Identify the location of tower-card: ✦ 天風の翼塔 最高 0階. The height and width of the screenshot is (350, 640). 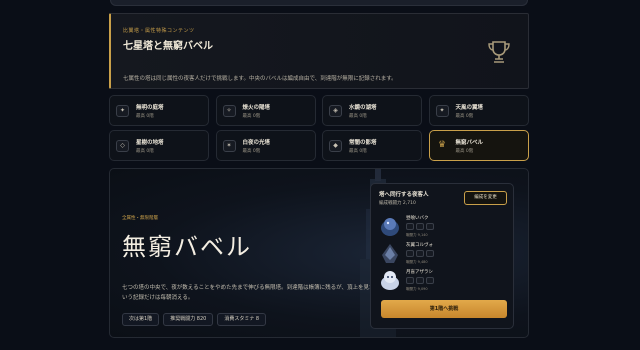
(478, 110).